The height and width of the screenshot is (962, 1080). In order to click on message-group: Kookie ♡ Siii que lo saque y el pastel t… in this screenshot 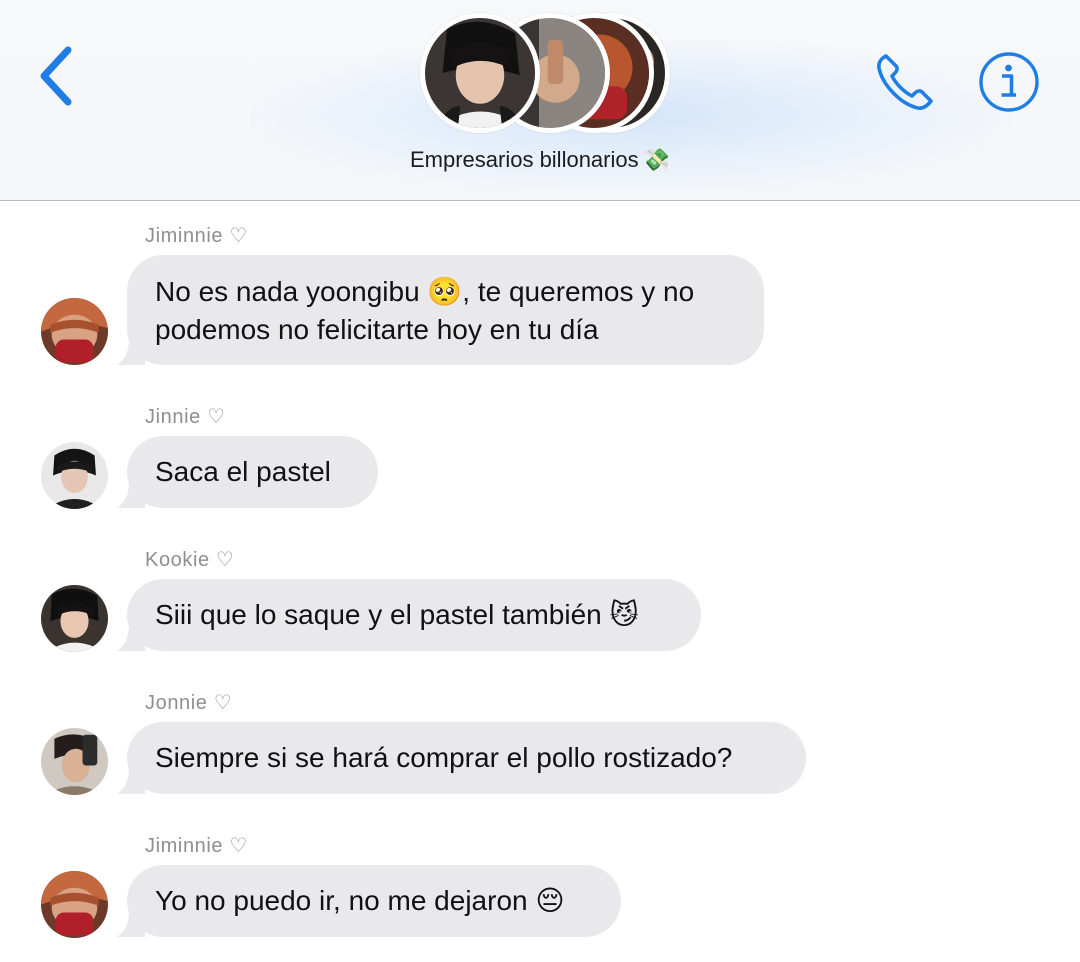, I will do `click(540, 596)`.